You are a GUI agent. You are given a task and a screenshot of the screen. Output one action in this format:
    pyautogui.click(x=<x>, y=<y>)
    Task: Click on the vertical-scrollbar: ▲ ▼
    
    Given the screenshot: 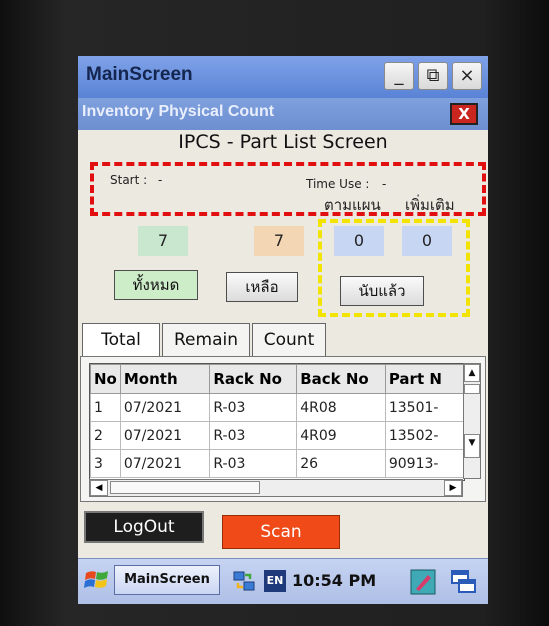 What is the action you would take?
    pyautogui.click(x=472, y=421)
    